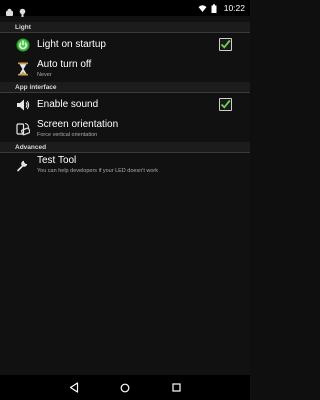  I want to click on hourglass-icon, so click(23, 69).